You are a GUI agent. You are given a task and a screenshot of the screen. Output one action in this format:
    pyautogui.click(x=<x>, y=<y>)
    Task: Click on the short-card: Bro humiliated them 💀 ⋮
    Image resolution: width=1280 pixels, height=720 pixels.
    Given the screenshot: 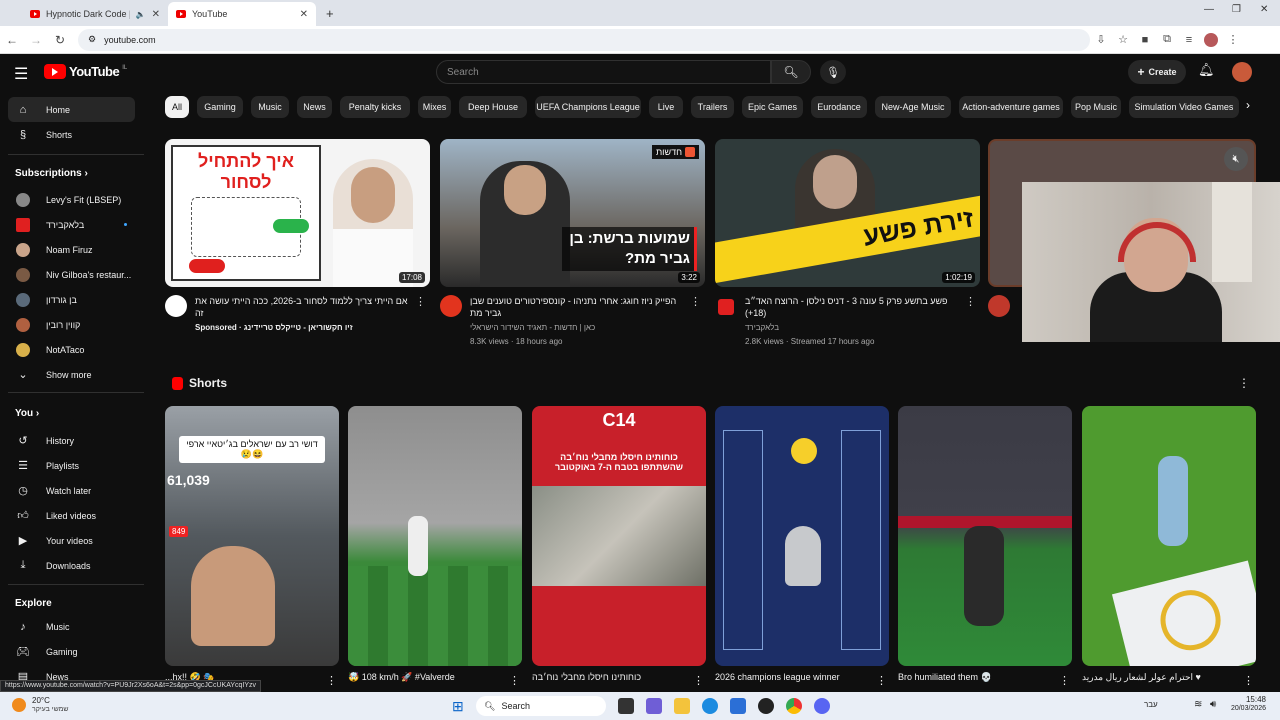 What is the action you would take?
    pyautogui.click(x=985, y=546)
    